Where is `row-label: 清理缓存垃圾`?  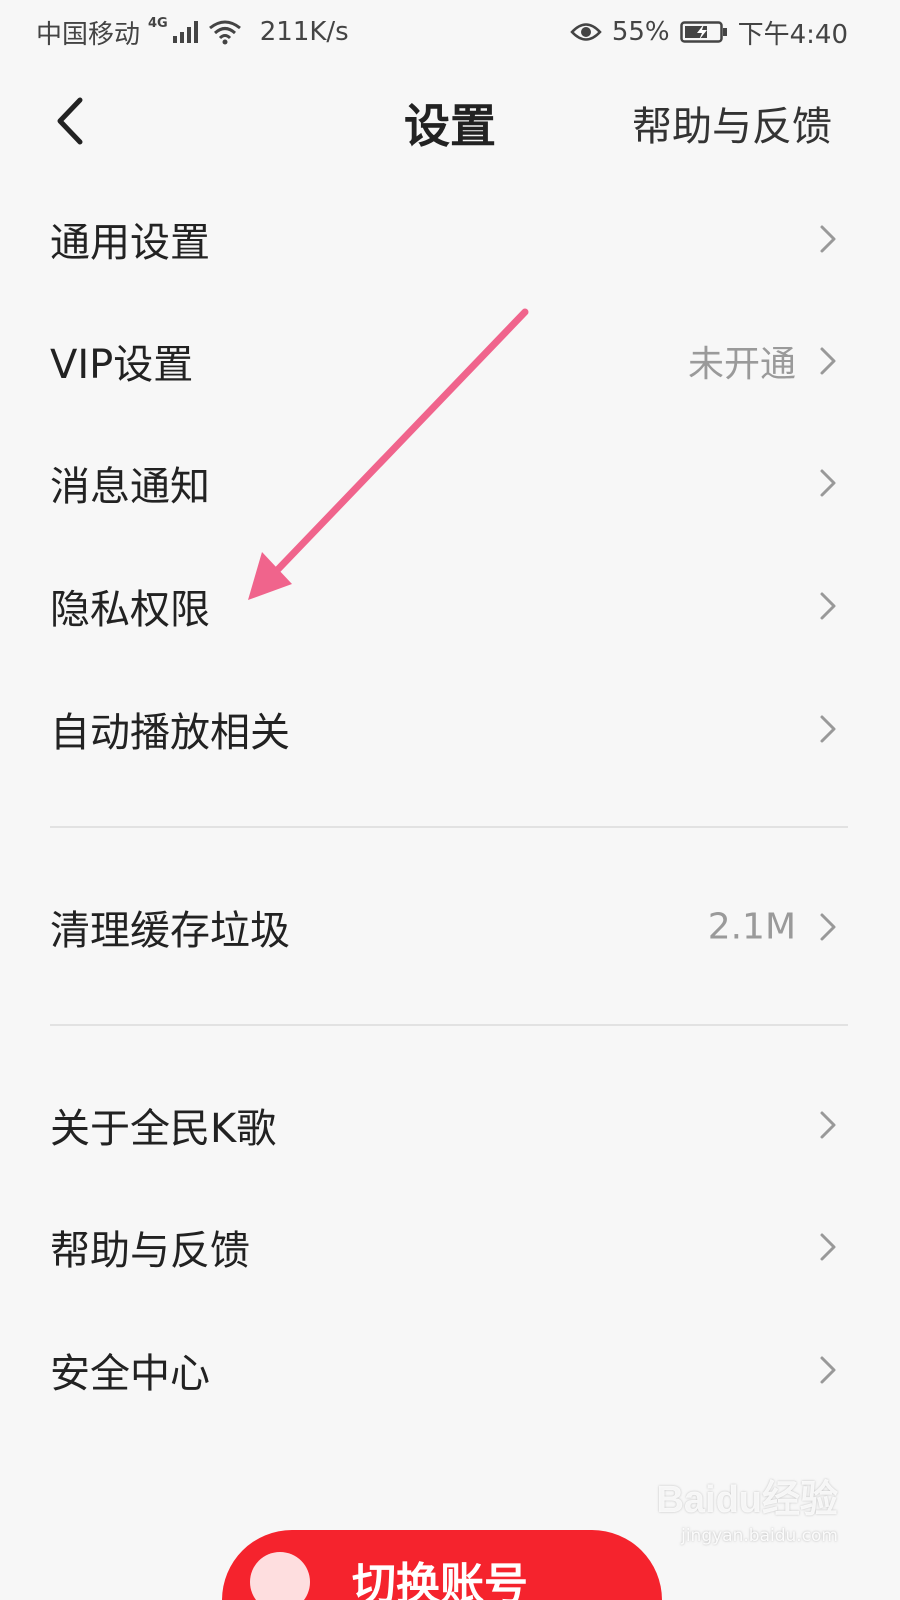 row-label: 清理缓存垃圾 is located at coordinates (170, 931).